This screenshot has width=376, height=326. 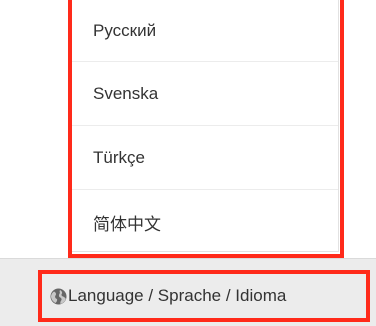 I want to click on language-option-simplified-chinese: 简体中文, so click(x=205, y=222).